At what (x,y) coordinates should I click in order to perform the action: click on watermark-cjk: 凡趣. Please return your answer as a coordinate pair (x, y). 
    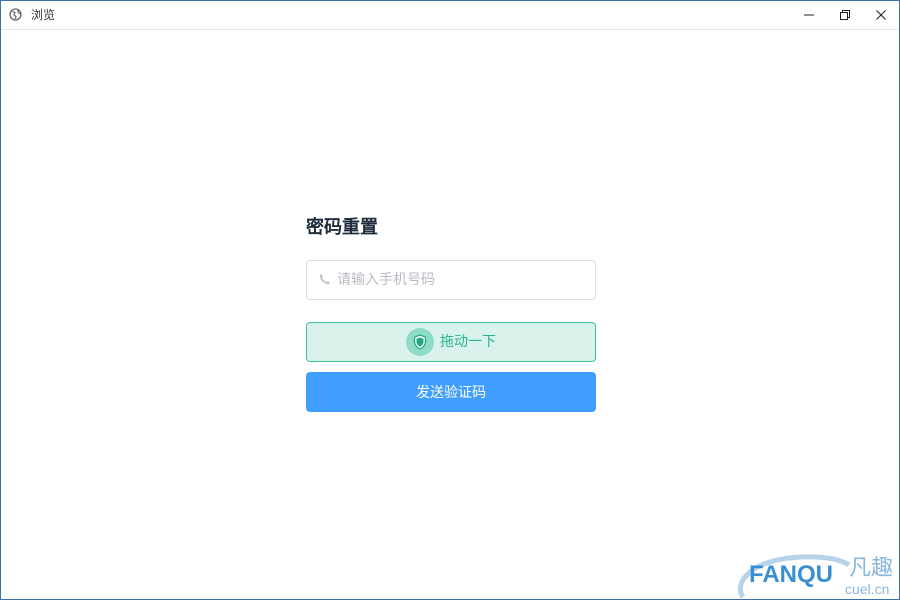
    Looking at the image, I should click on (871, 568).